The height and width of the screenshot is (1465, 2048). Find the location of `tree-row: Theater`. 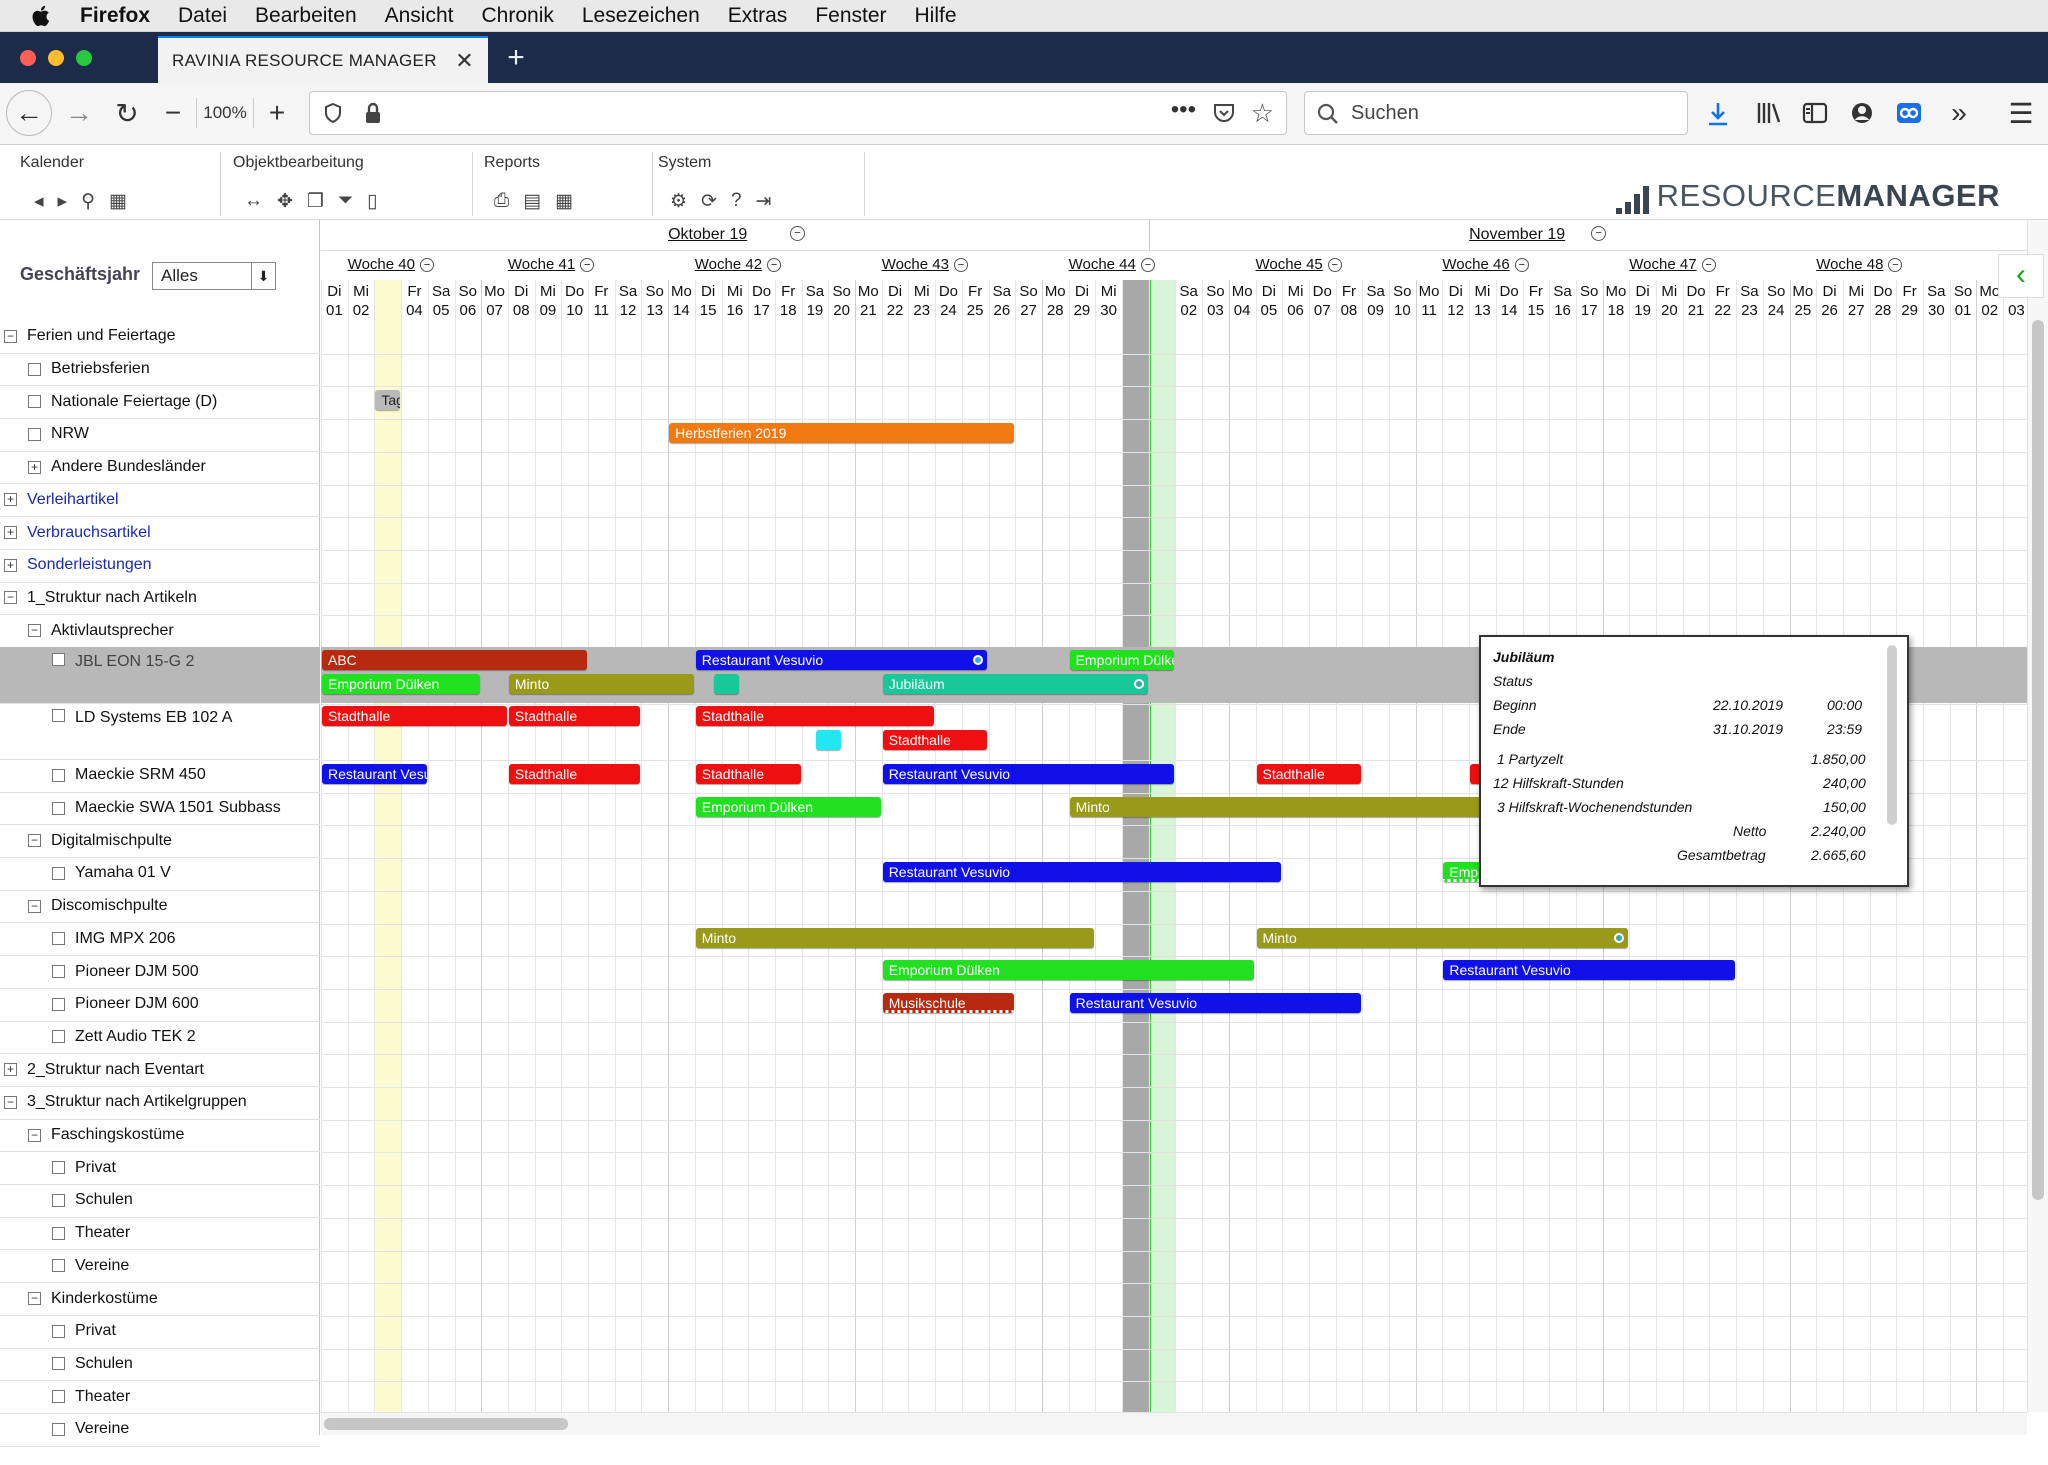

tree-row: Theater is located at coordinates (160, 1234).